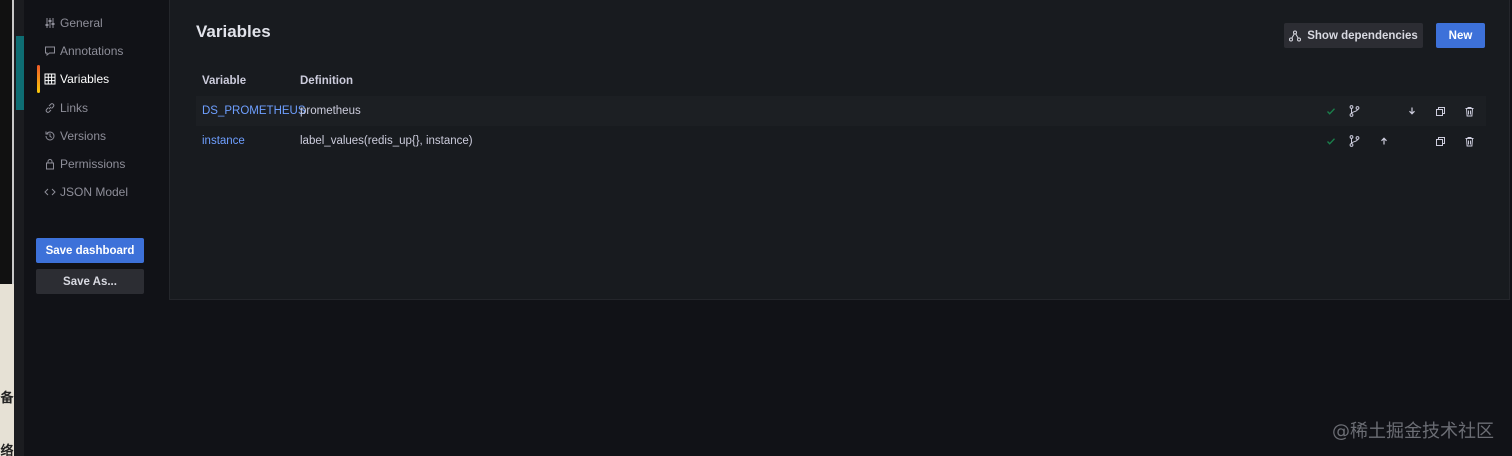 The height and width of the screenshot is (456, 1512). I want to click on sidebar-item-permissions: Permissions, so click(102, 164).